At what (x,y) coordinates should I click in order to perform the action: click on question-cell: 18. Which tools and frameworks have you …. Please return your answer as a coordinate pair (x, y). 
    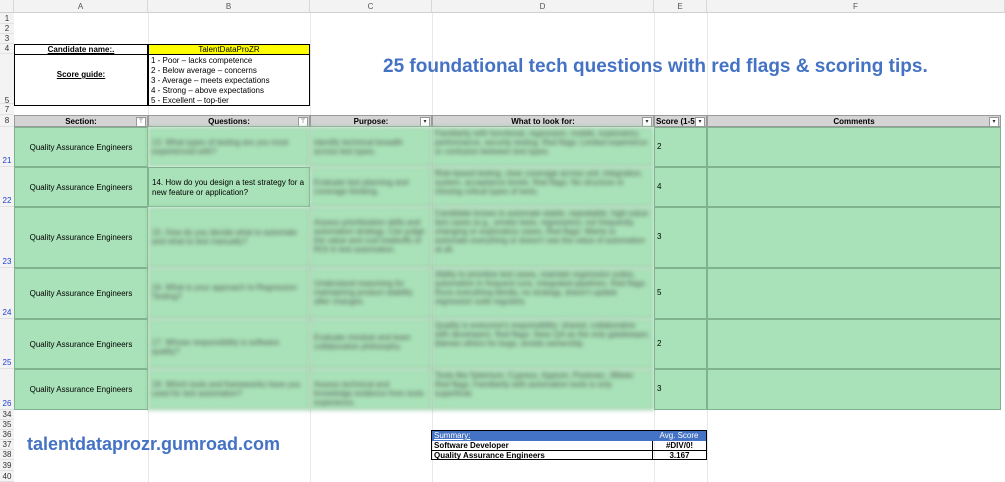
    Looking at the image, I should click on (229, 389).